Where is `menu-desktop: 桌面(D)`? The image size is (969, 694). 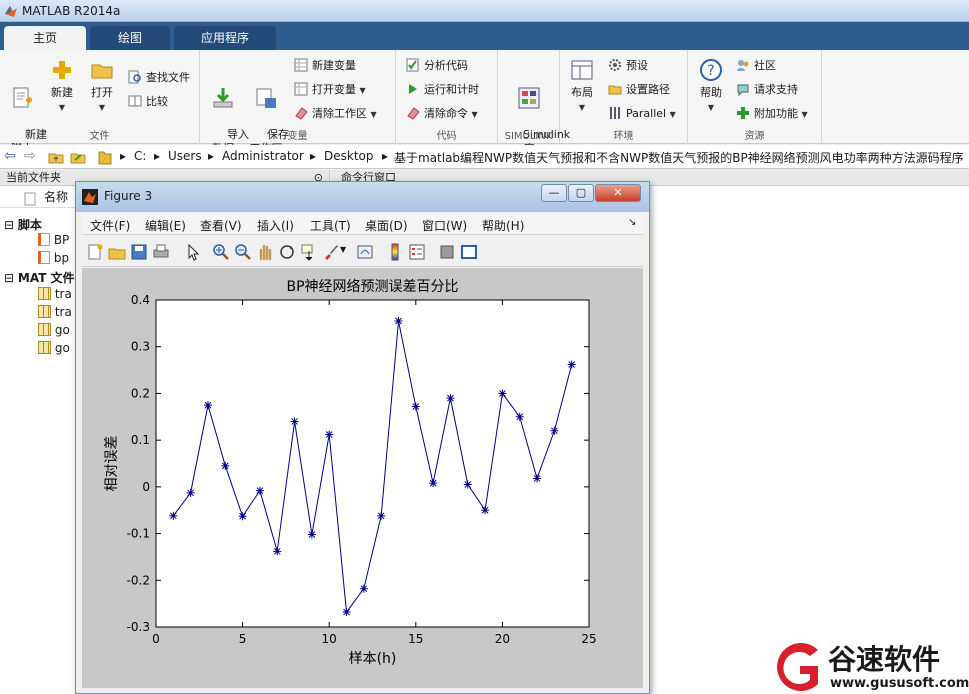 menu-desktop: 桌面(D) is located at coordinates (386, 225).